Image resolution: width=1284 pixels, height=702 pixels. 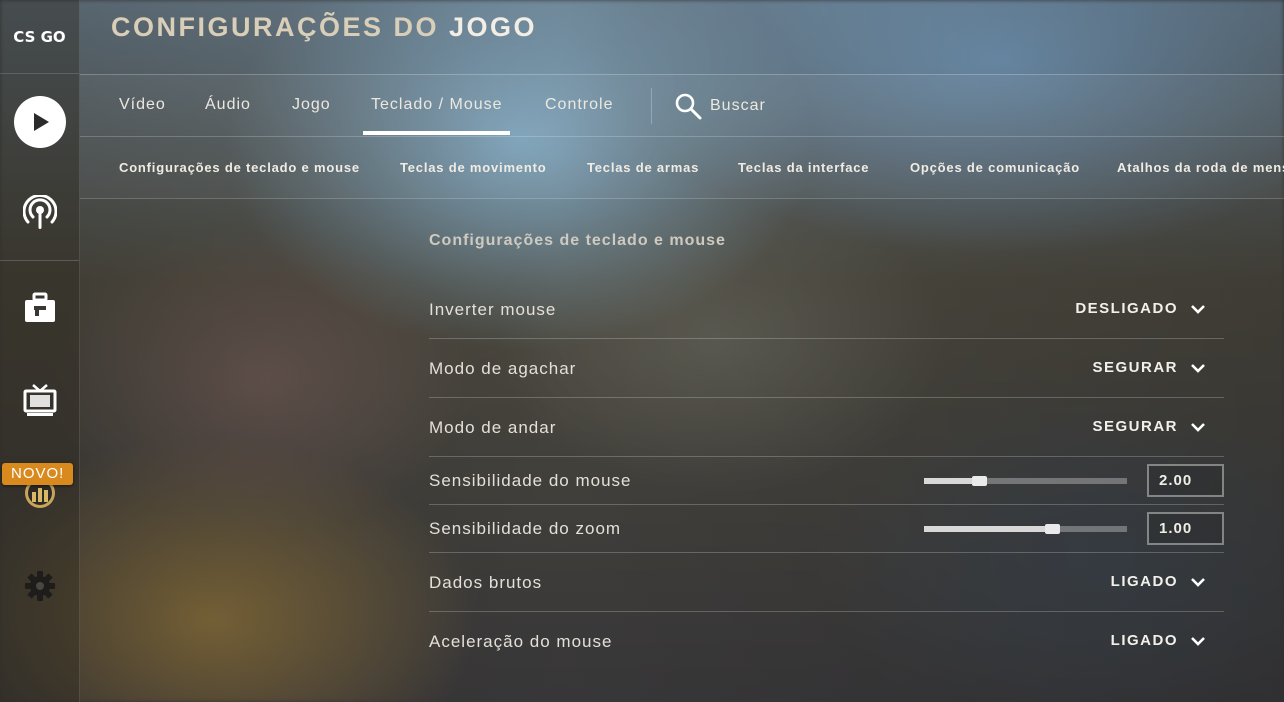 What do you see at coordinates (826, 481) in the screenshot?
I see `setting-row-mouse-sensitivity: Sensibilidade do mouse 2.00` at bounding box center [826, 481].